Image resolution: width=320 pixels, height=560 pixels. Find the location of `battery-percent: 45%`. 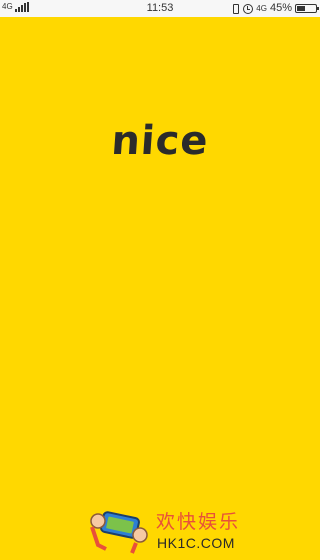

battery-percent: 45% is located at coordinates (280, 8).